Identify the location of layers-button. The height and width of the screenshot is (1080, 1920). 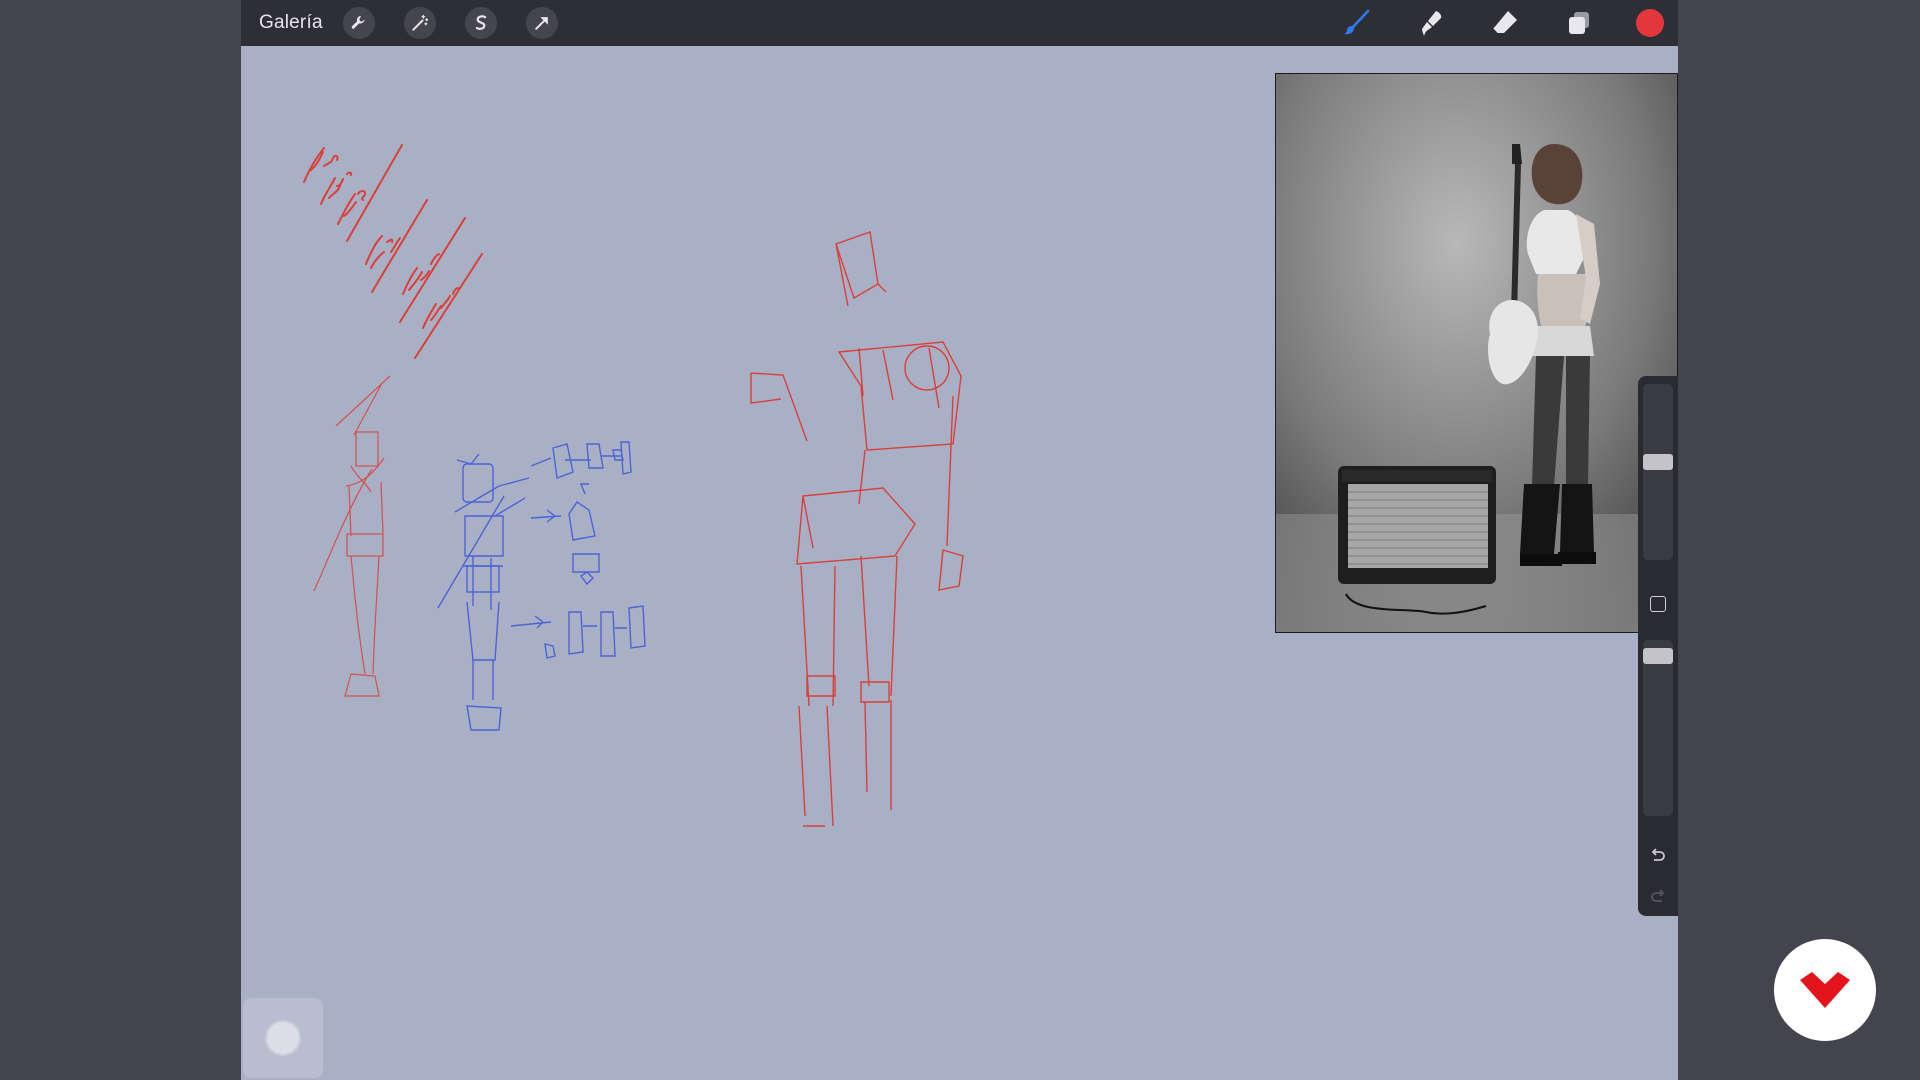
(1579, 23).